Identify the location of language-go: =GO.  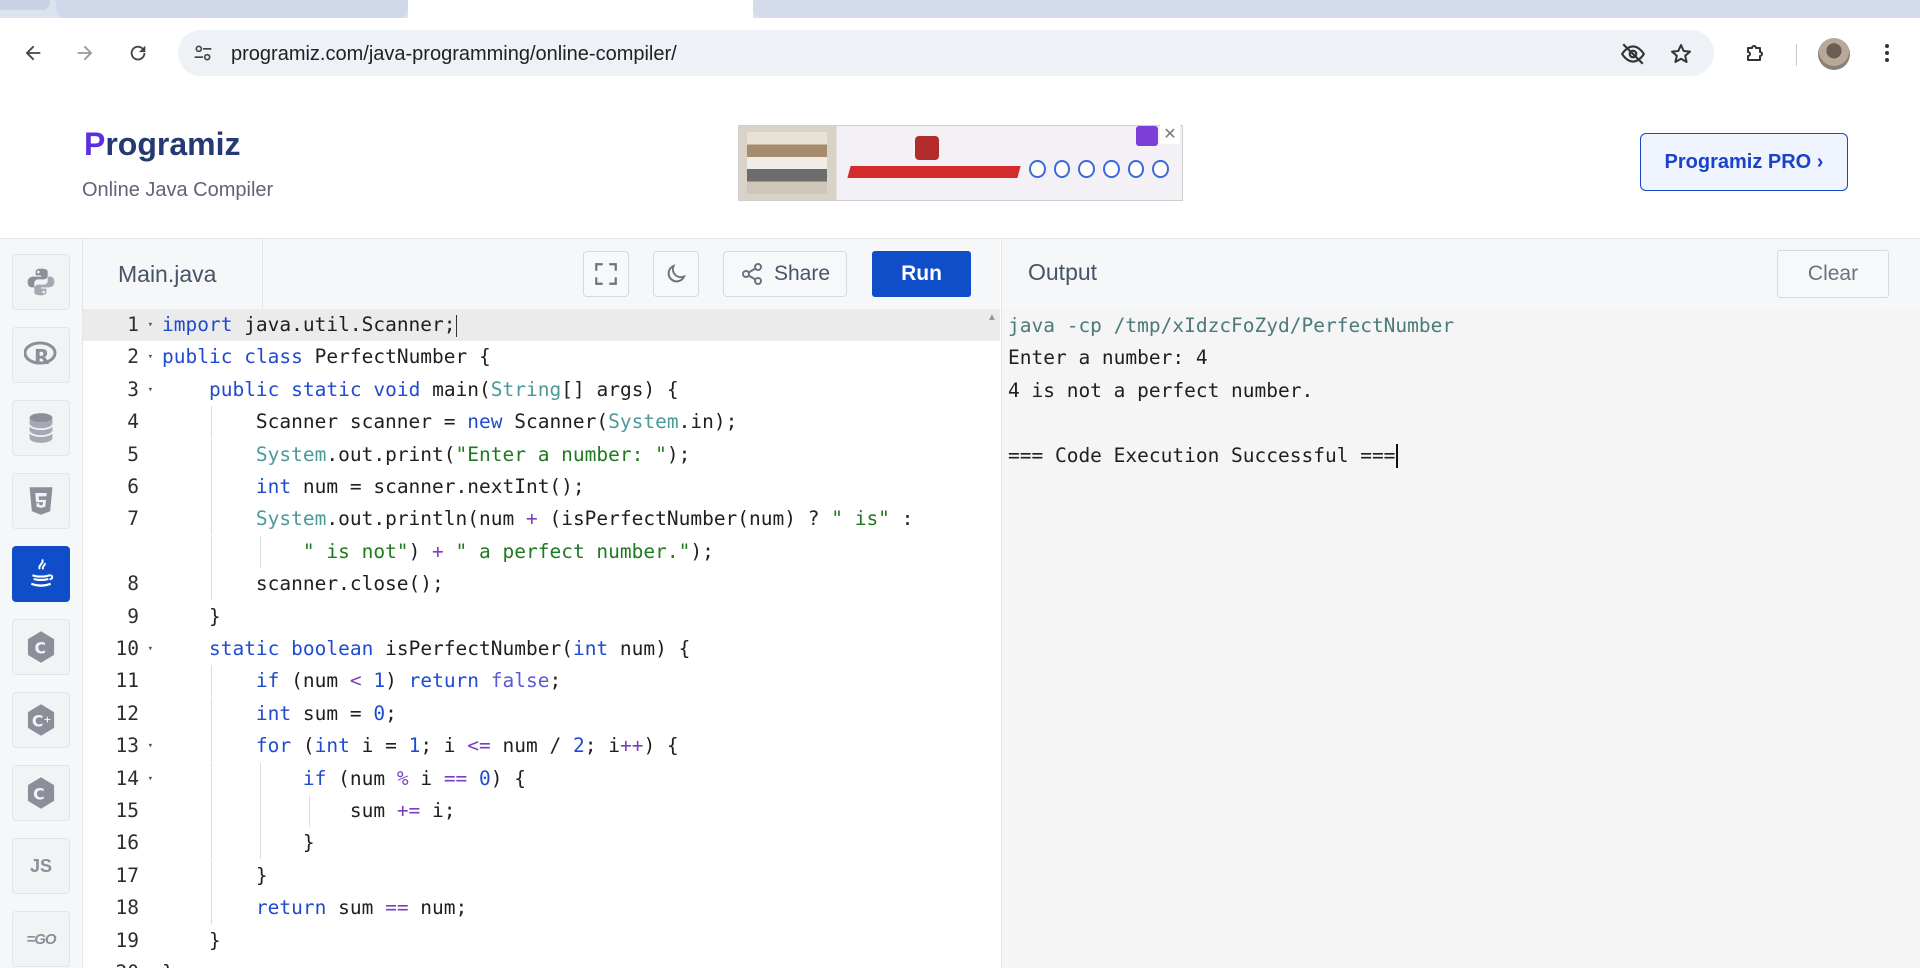
(41, 939).